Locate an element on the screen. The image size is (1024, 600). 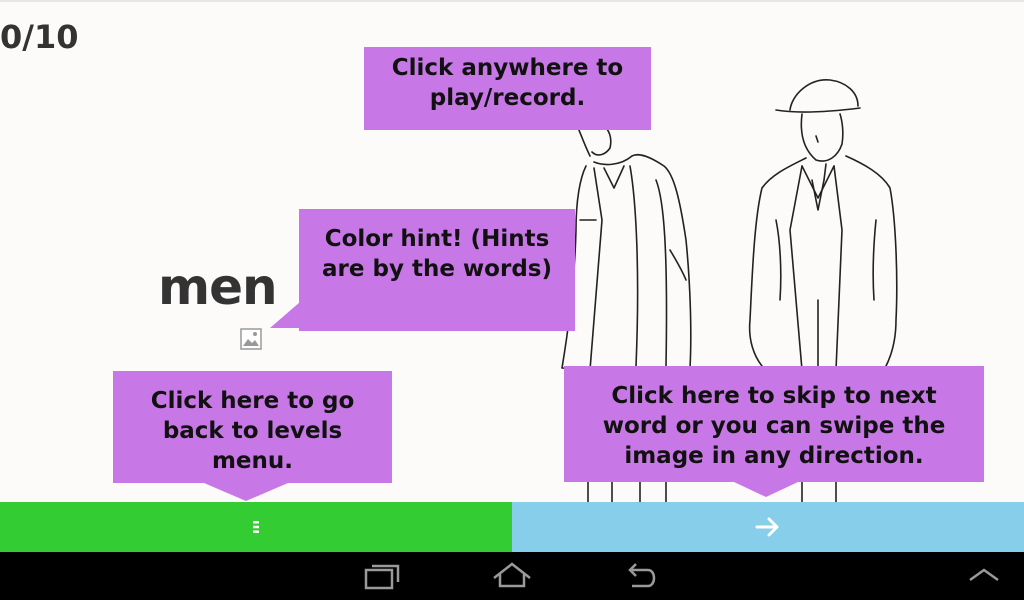
levels-menu-button is located at coordinates (256, 527).